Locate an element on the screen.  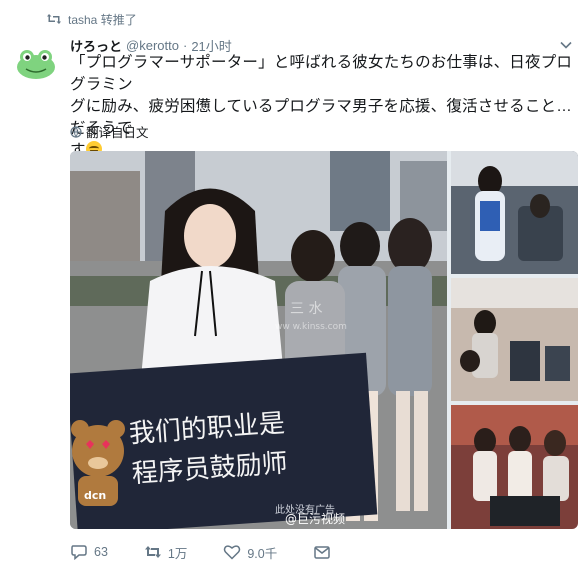
retweet-context: tasha 转推了 is located at coordinates (91, 19).